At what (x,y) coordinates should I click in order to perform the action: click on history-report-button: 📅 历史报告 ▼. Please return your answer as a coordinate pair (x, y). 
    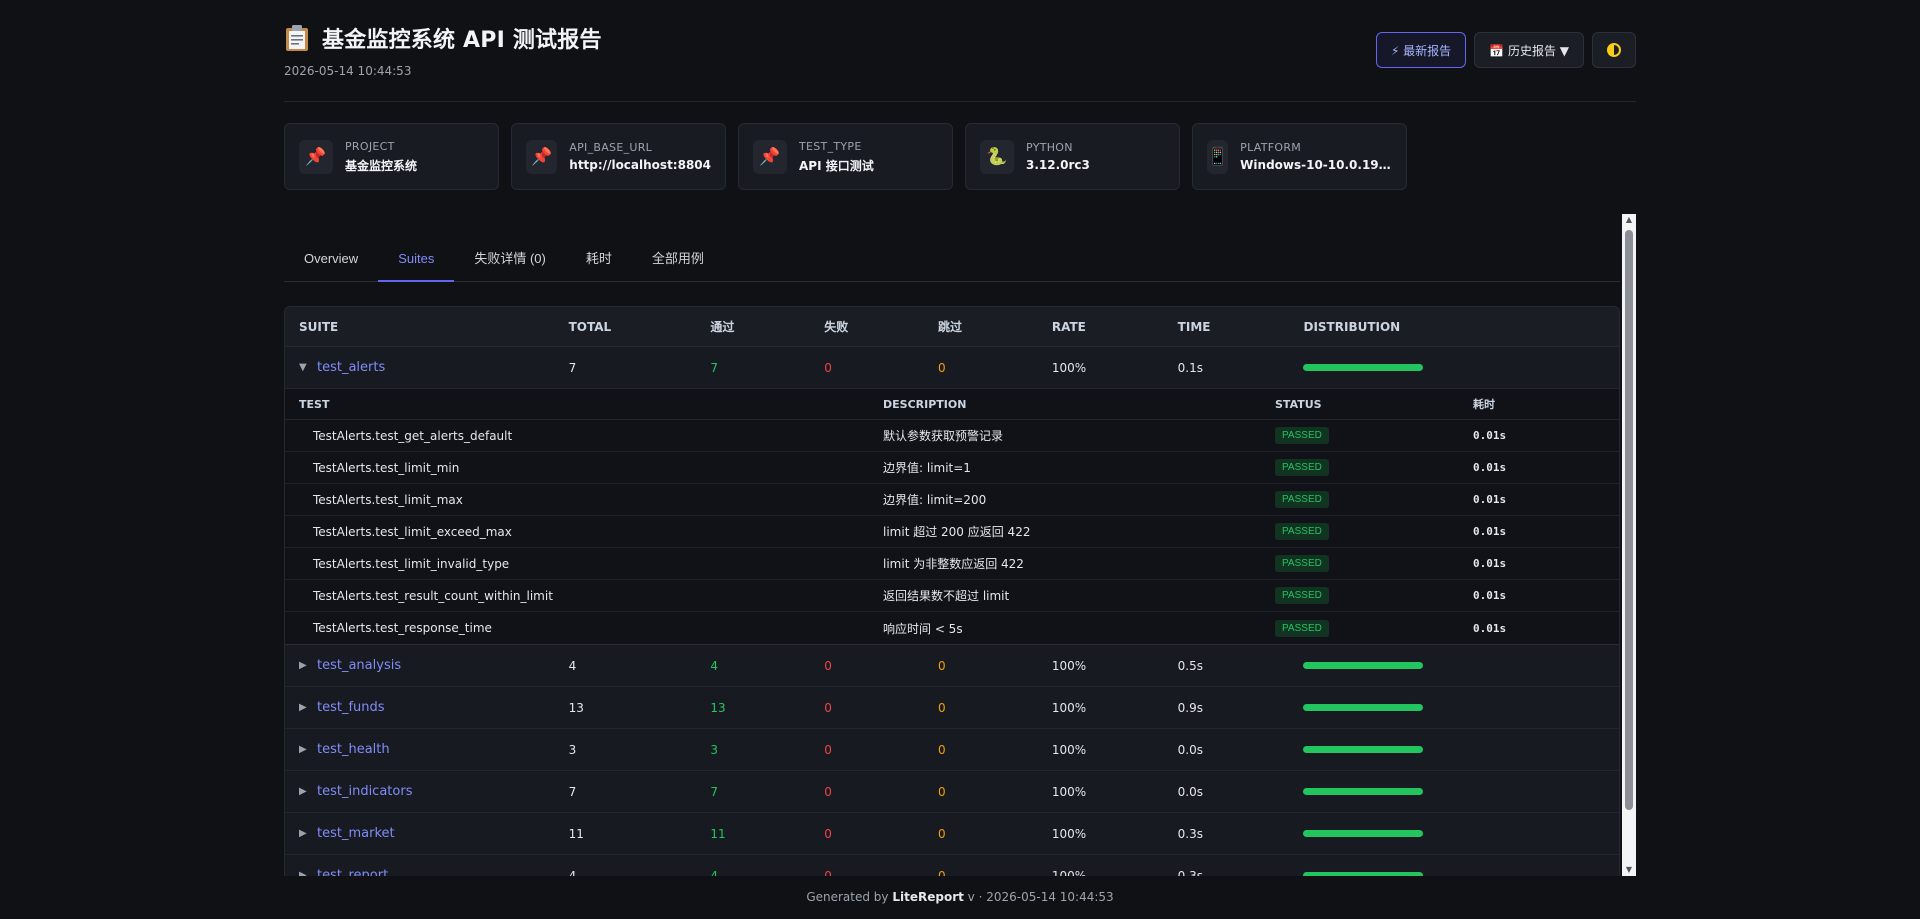
    Looking at the image, I should click on (1529, 50).